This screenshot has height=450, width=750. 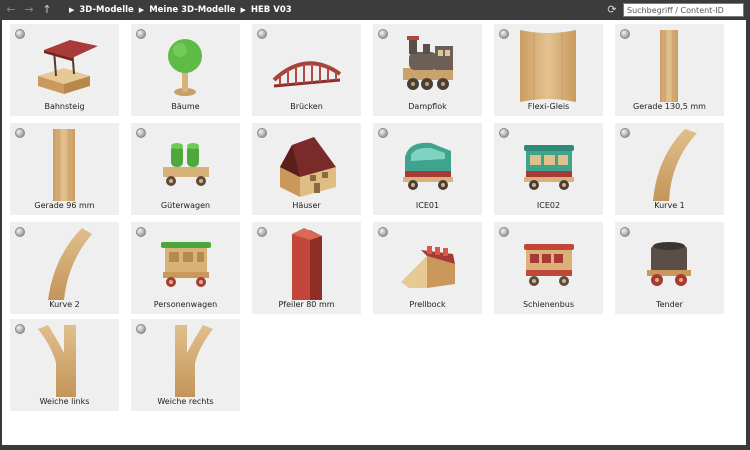 I want to click on model-tile-pfeiler: Pfeiler 80 mm, so click(x=306, y=268).